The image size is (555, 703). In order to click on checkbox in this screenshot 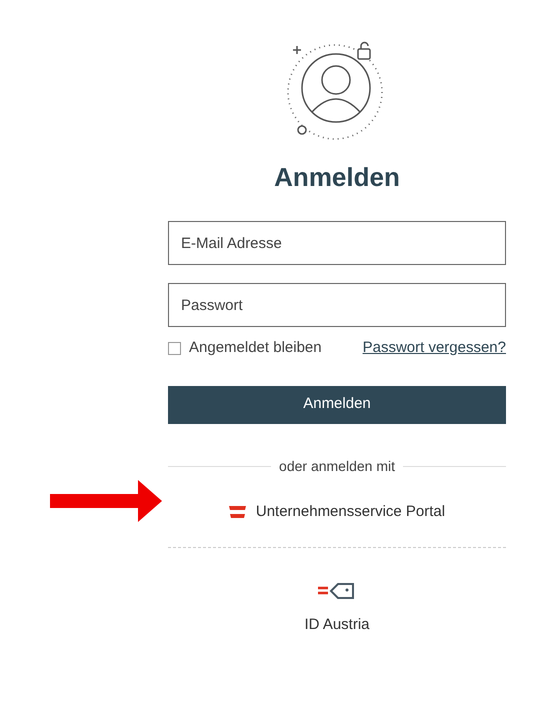, I will do `click(174, 348)`.